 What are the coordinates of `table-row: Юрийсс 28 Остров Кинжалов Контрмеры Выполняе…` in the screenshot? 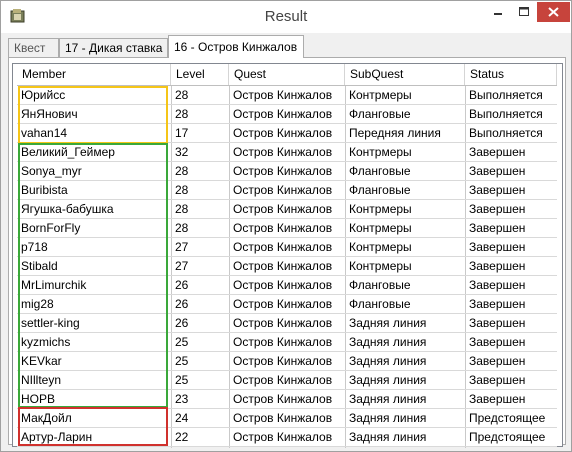 It's located at (287, 95).